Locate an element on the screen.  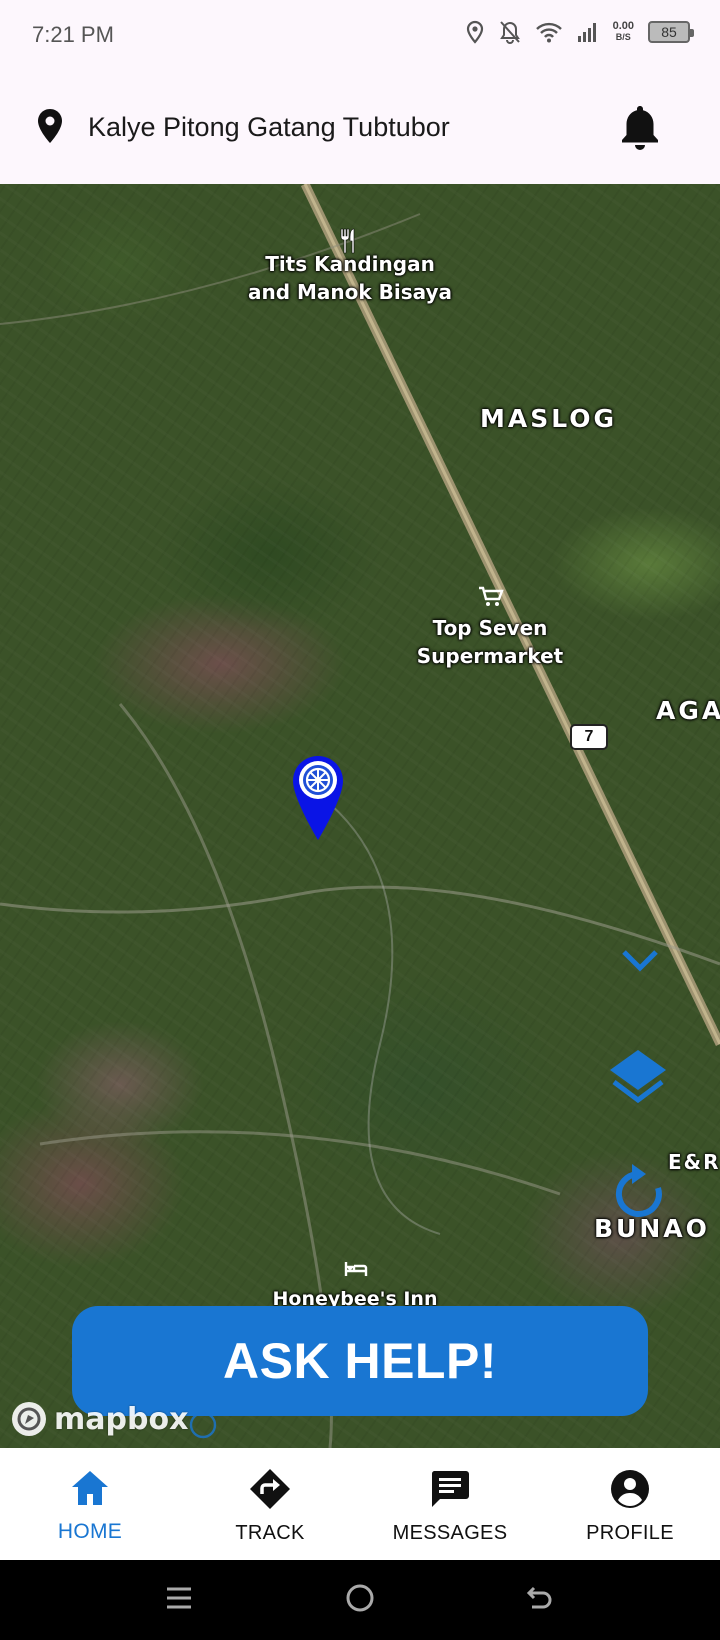
location-status-icon is located at coordinates (474, 32).